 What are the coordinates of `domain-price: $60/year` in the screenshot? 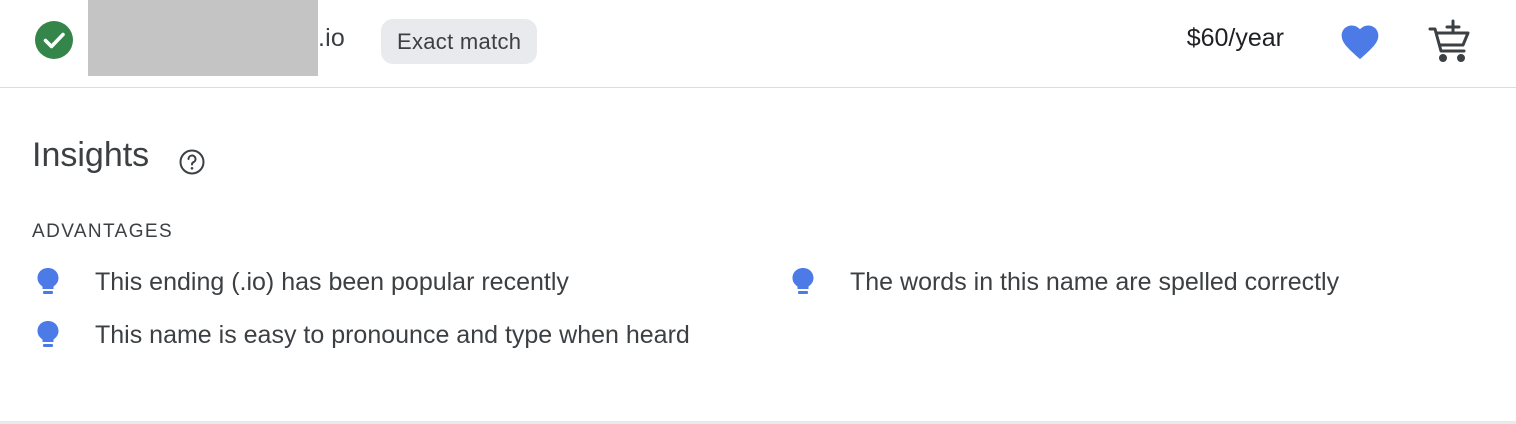 It's located at (1235, 38).